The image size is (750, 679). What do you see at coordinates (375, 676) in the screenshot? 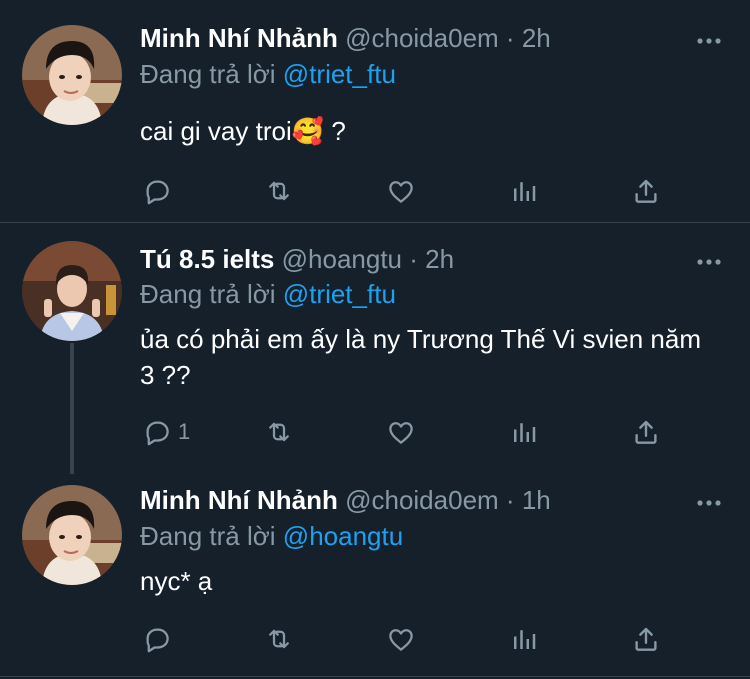
I see `divider` at bounding box center [375, 676].